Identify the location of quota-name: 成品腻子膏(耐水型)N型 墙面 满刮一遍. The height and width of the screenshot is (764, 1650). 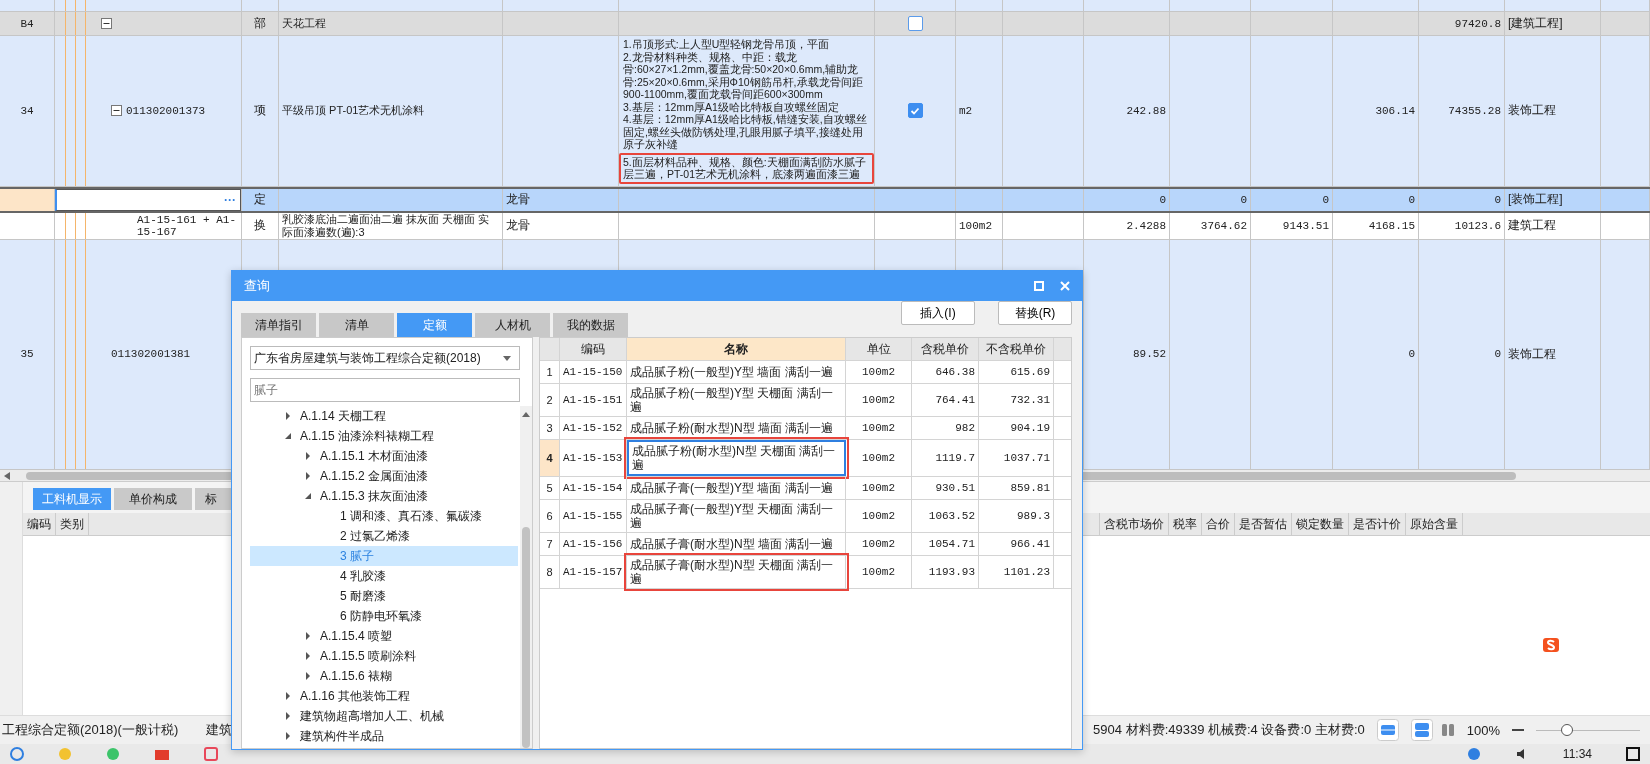
(736, 544).